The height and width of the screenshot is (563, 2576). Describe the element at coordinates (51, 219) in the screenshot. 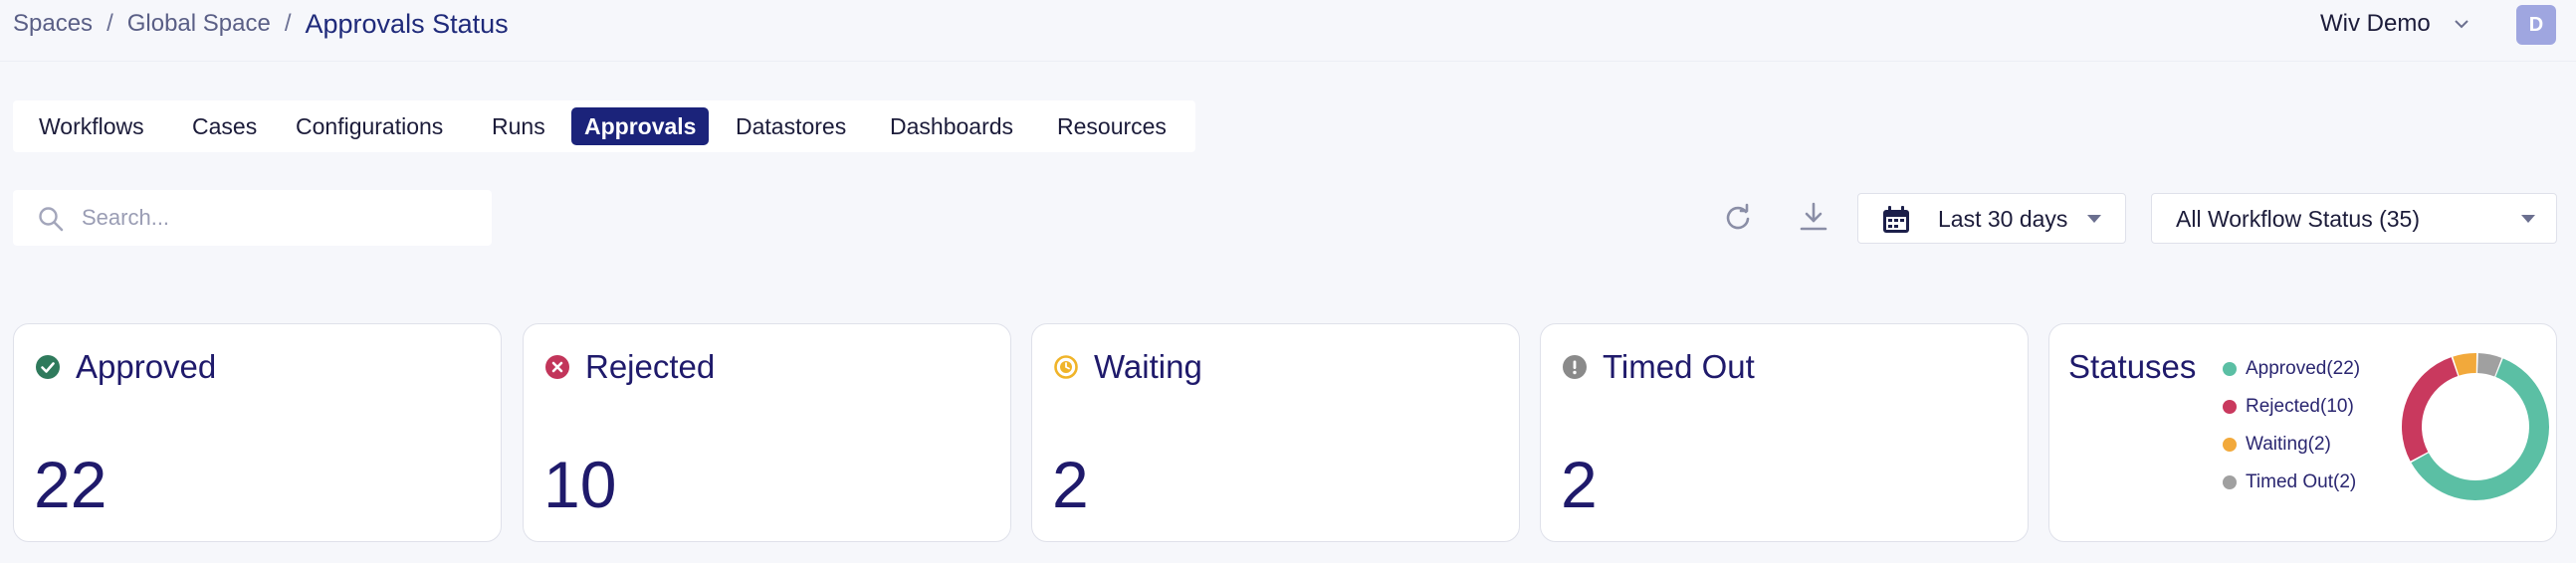

I see `search-icon` at that location.